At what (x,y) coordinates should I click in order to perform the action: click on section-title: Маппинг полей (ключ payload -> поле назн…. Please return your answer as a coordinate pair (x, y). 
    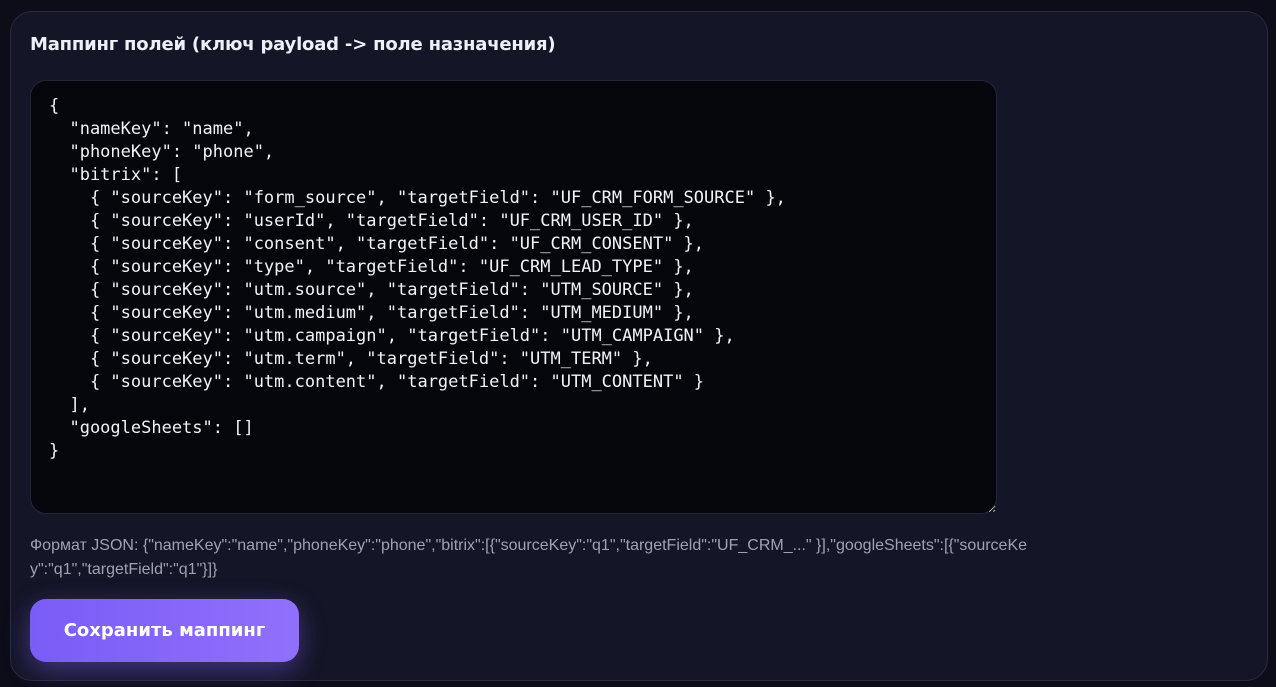
    Looking at the image, I should click on (293, 44).